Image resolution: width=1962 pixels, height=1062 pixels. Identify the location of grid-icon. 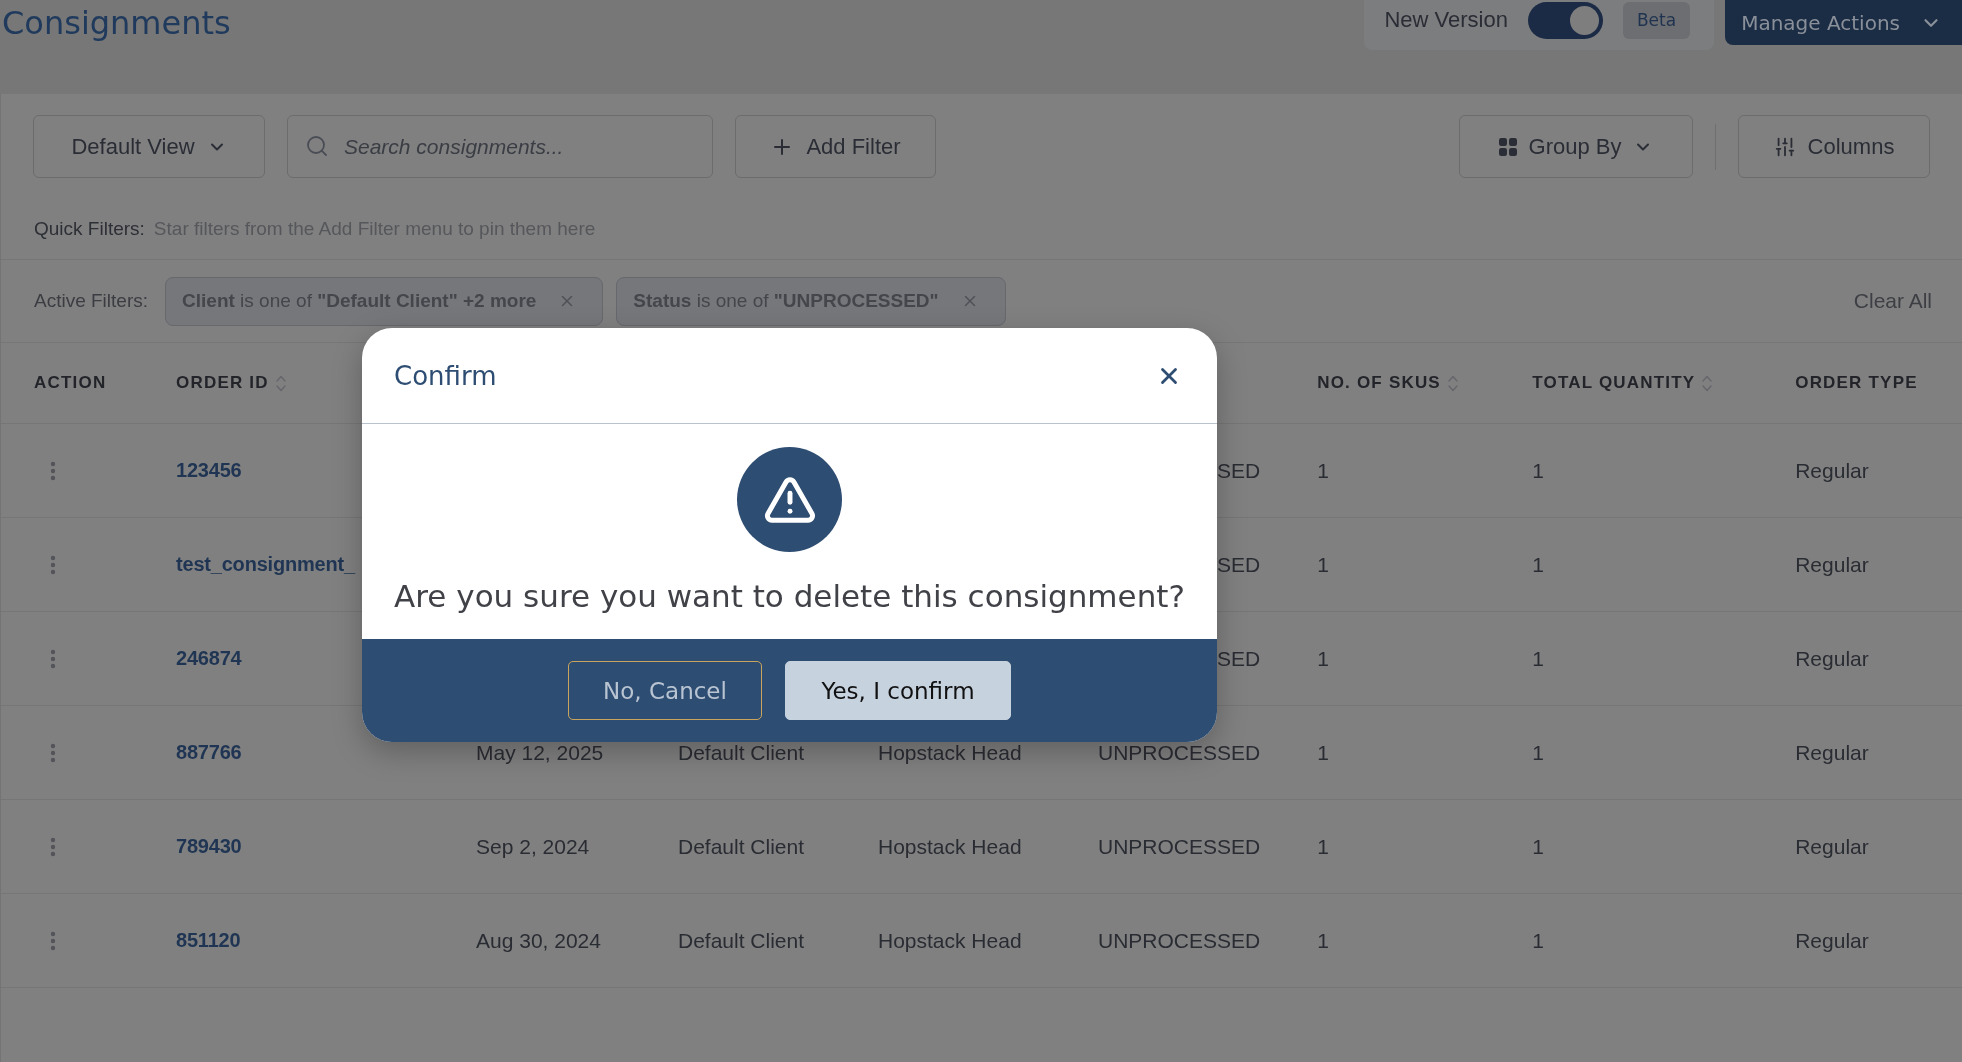
(1507, 146).